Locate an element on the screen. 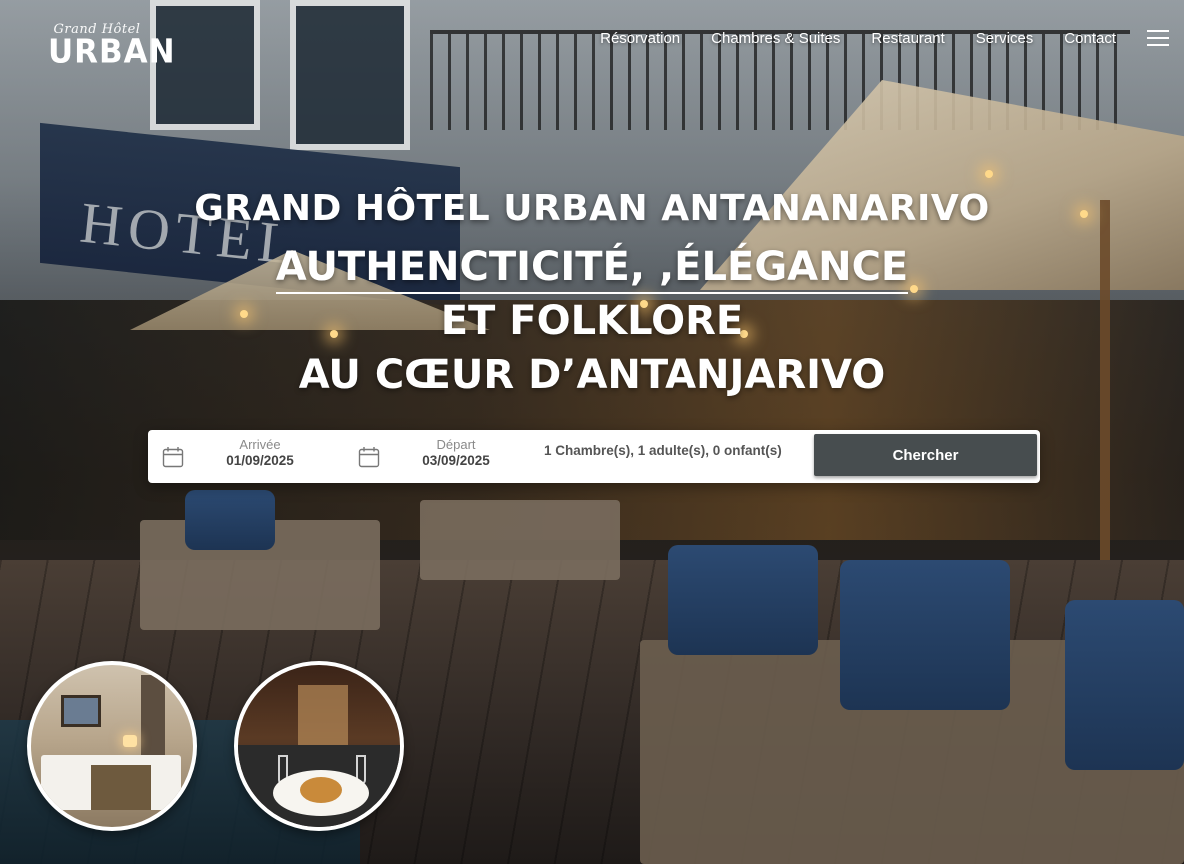  hero-subtitle-line3: AU CŒUR D’ANTANJARIVO is located at coordinates (592, 375).